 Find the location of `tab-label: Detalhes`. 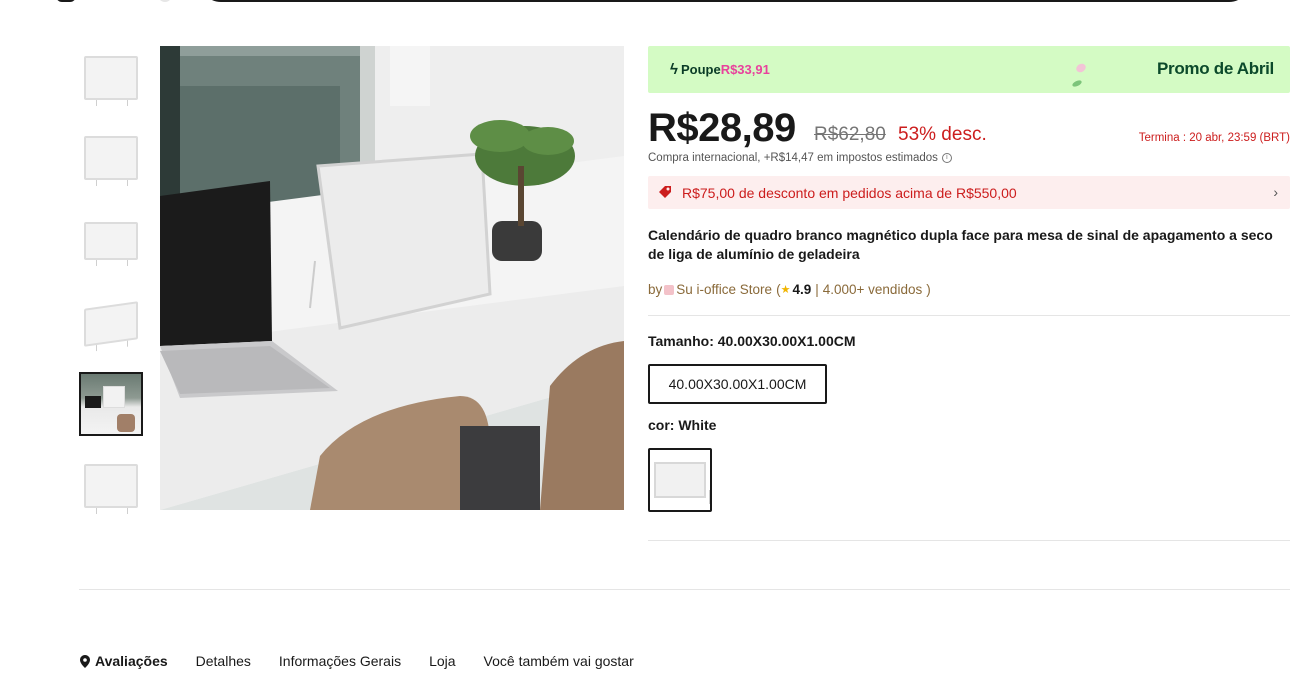

tab-label: Detalhes is located at coordinates (223, 661).